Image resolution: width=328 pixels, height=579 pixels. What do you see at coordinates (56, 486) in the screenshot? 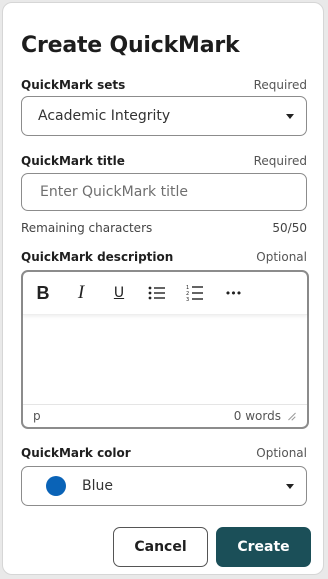
I see `color-swatch` at bounding box center [56, 486].